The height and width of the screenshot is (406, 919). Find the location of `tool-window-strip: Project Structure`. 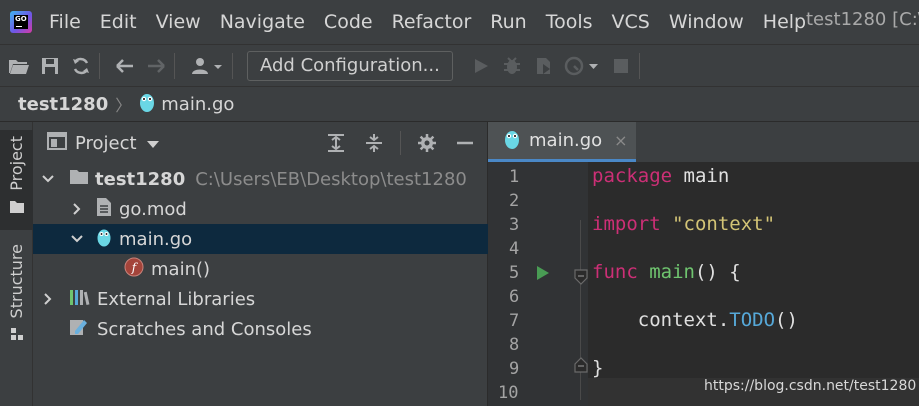

tool-window-strip: Project Structure is located at coordinates (16, 264).